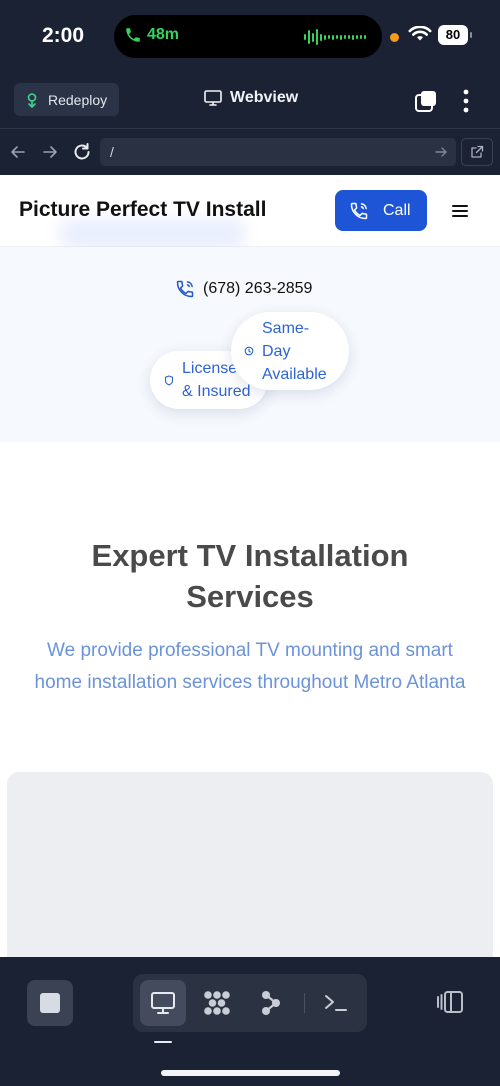 The height and width of the screenshot is (1086, 500). I want to click on phone-number: (678) 263-2859, so click(258, 288).